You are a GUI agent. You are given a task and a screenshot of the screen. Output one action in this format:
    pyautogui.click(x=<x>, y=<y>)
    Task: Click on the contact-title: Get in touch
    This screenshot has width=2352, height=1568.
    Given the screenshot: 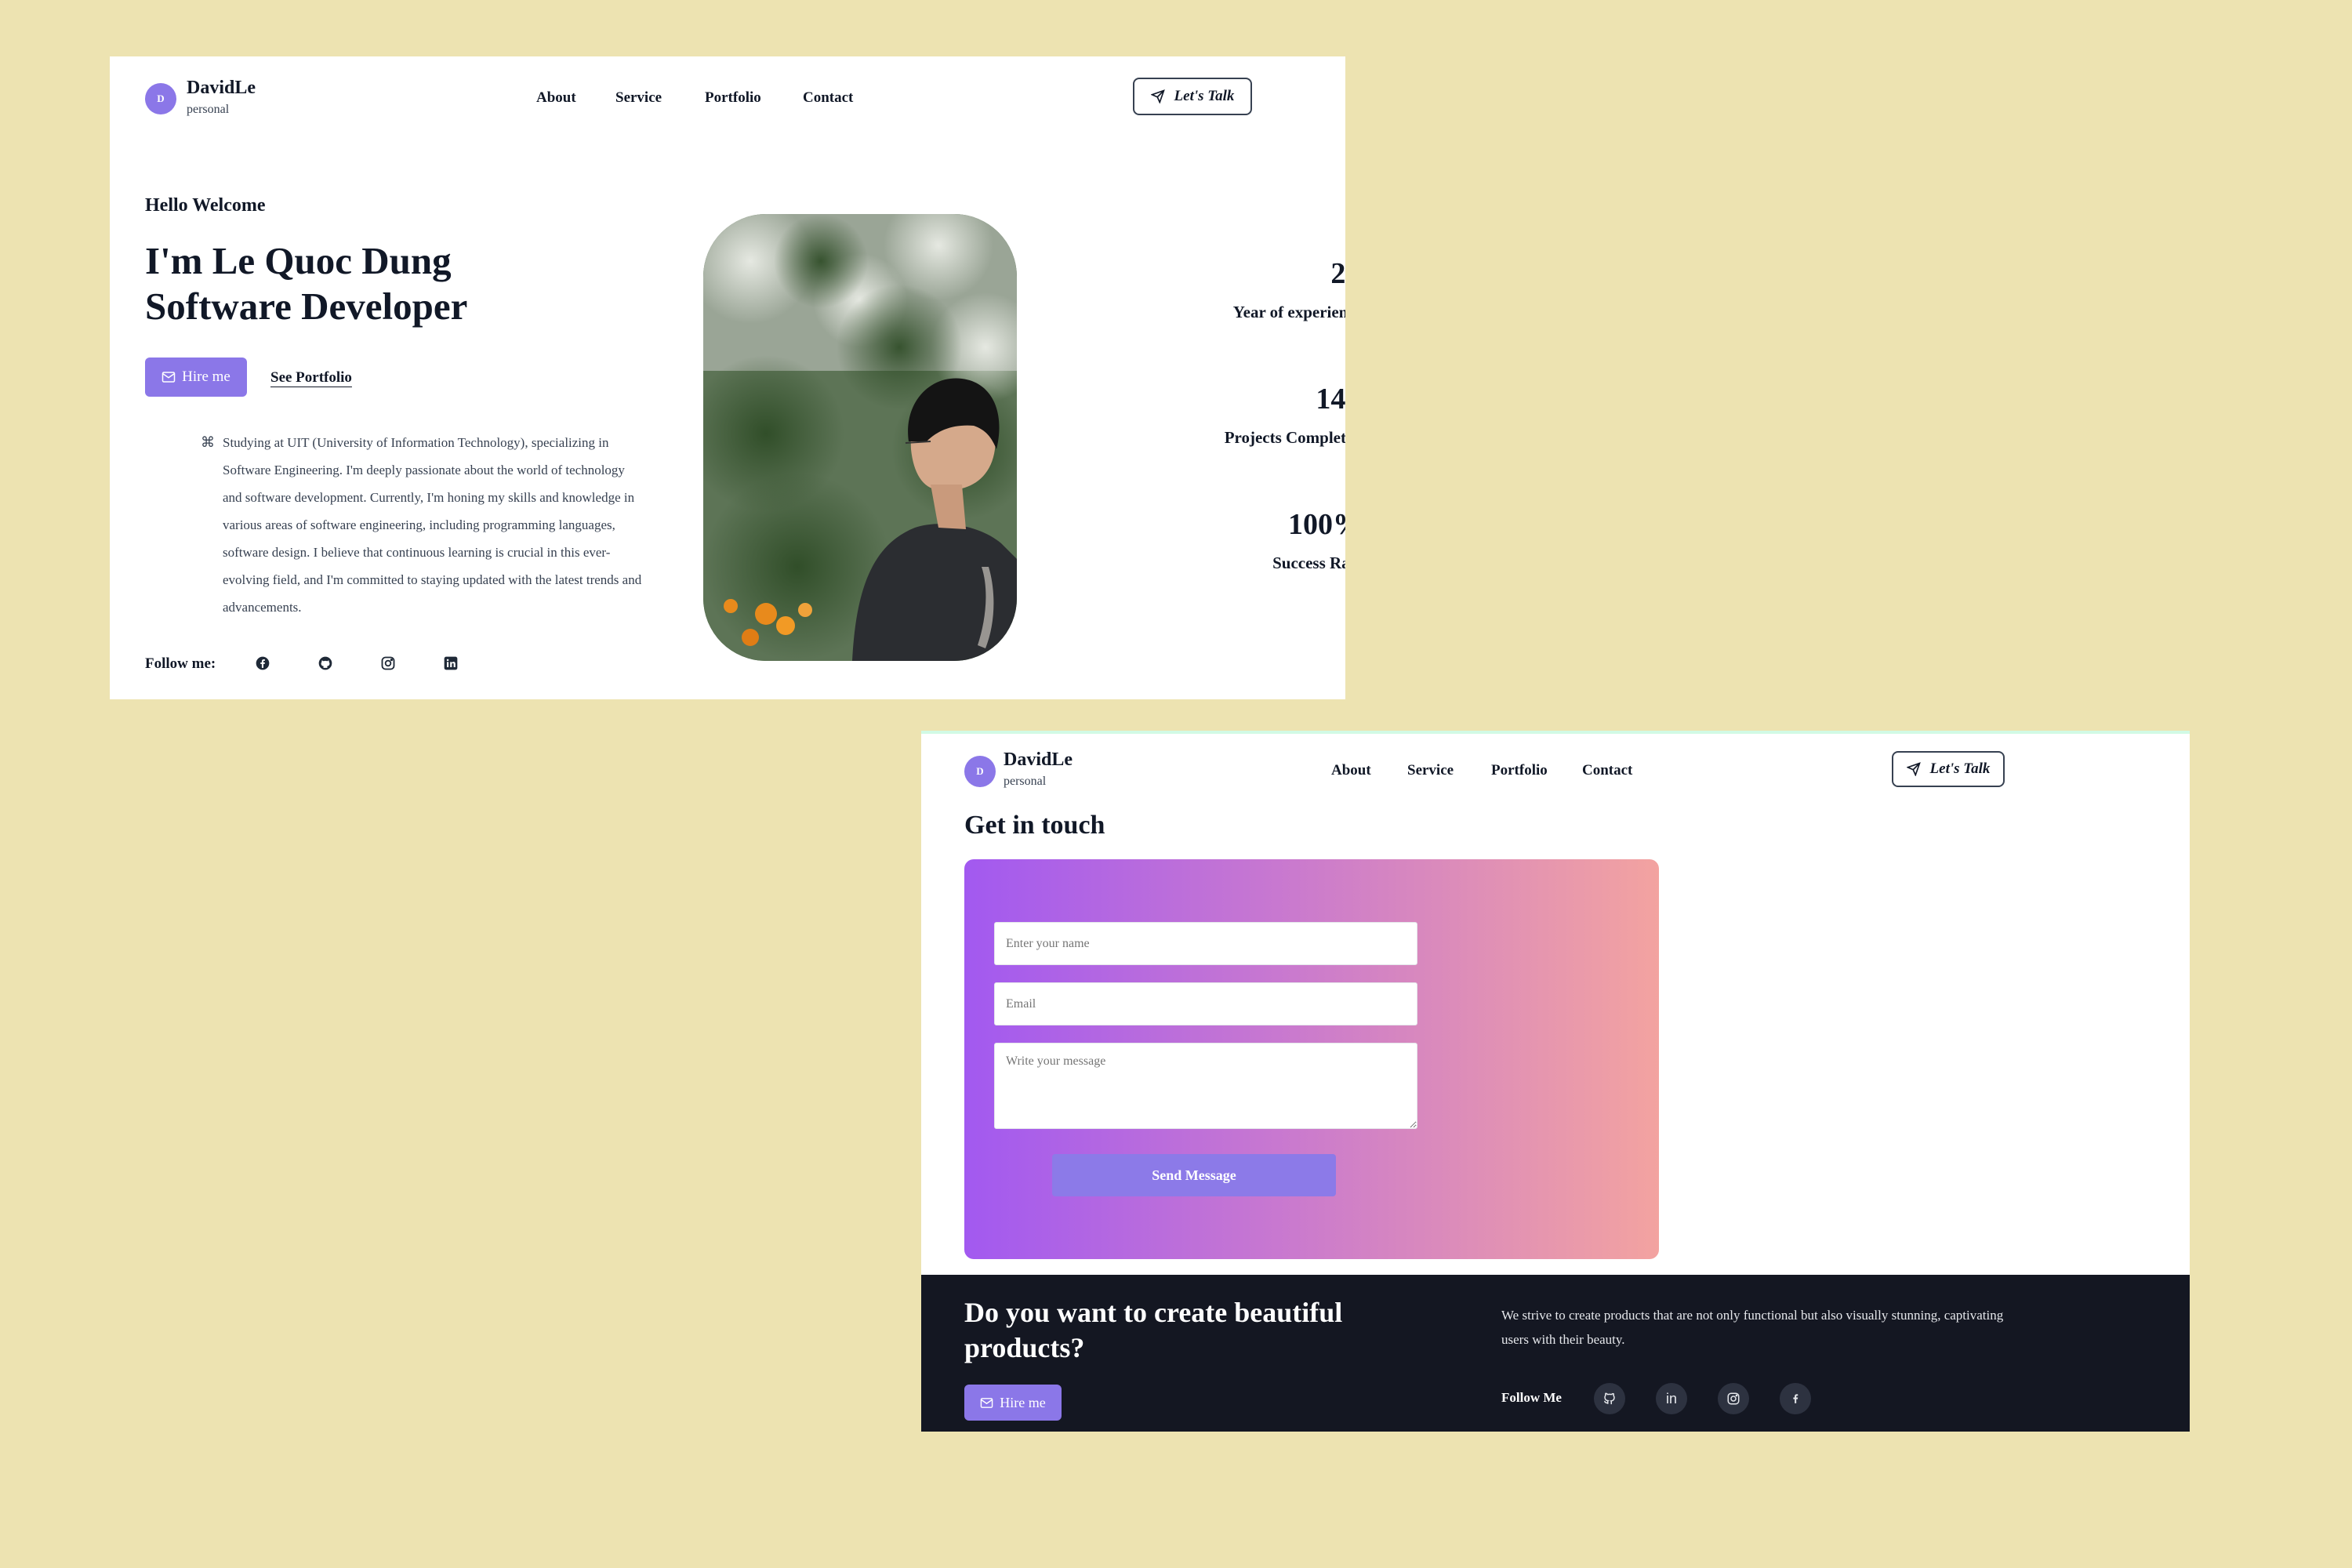 What is the action you would take?
    pyautogui.click(x=1034, y=825)
    